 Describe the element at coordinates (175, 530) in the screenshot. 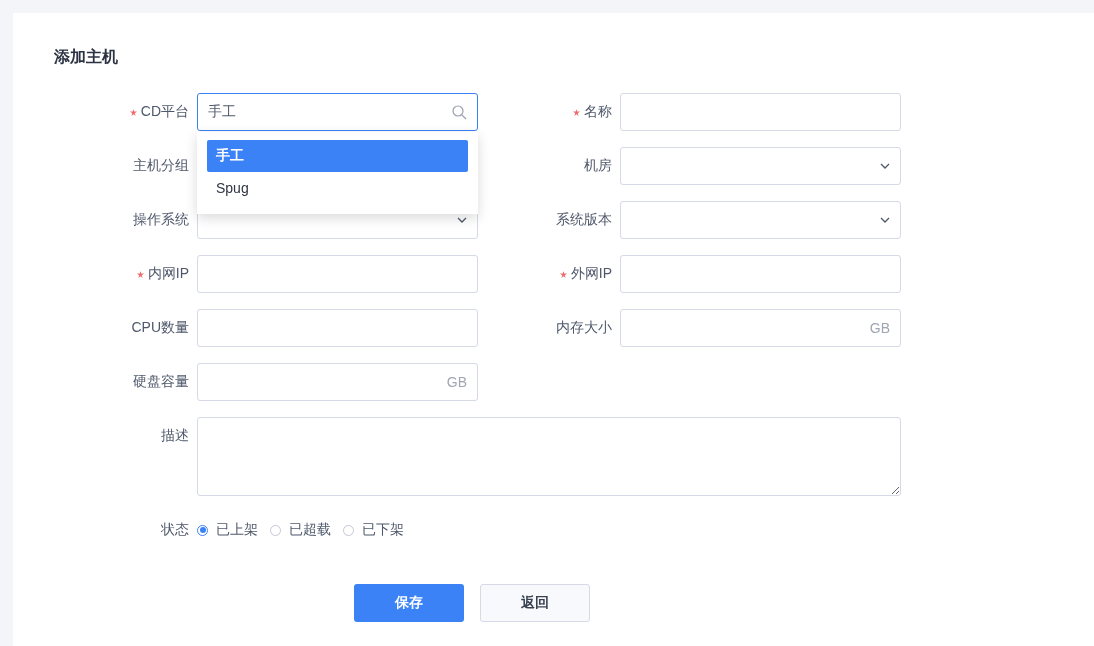

I see `field-label: 状态` at that location.